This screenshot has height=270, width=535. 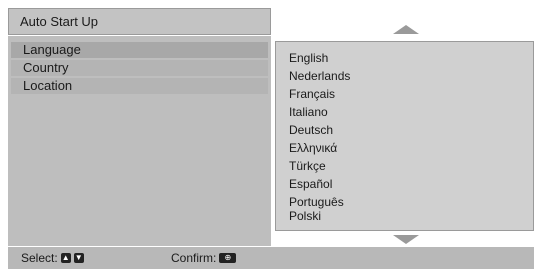 What do you see at coordinates (78, 258) in the screenshot?
I see `arrow-down-key-icon: ▼` at bounding box center [78, 258].